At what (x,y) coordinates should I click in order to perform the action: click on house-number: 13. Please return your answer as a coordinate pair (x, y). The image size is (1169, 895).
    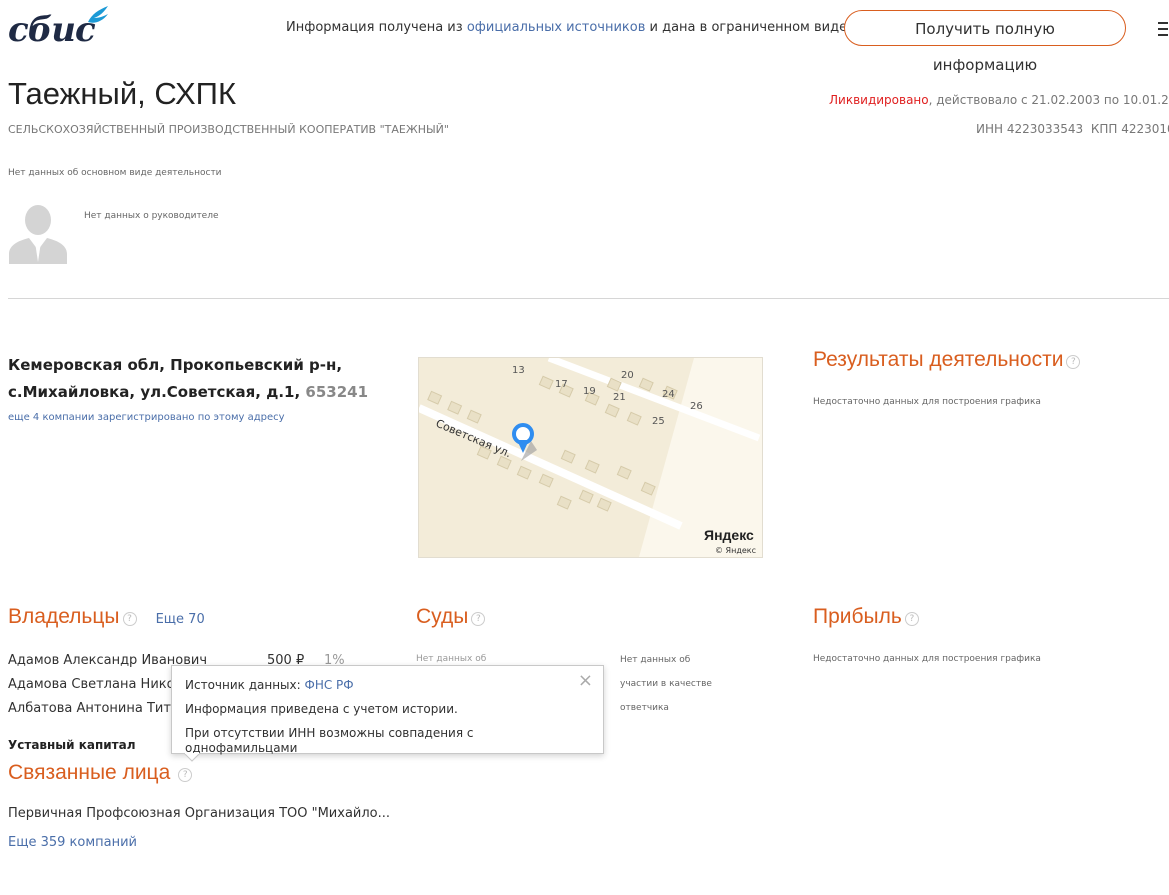
    Looking at the image, I should click on (518, 370).